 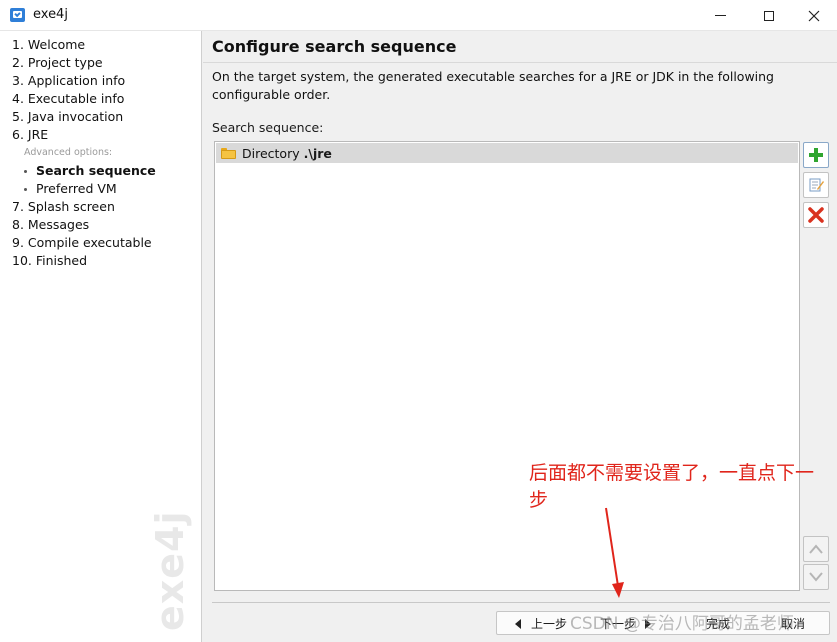 I want to click on minimize-icon, so click(x=720, y=15).